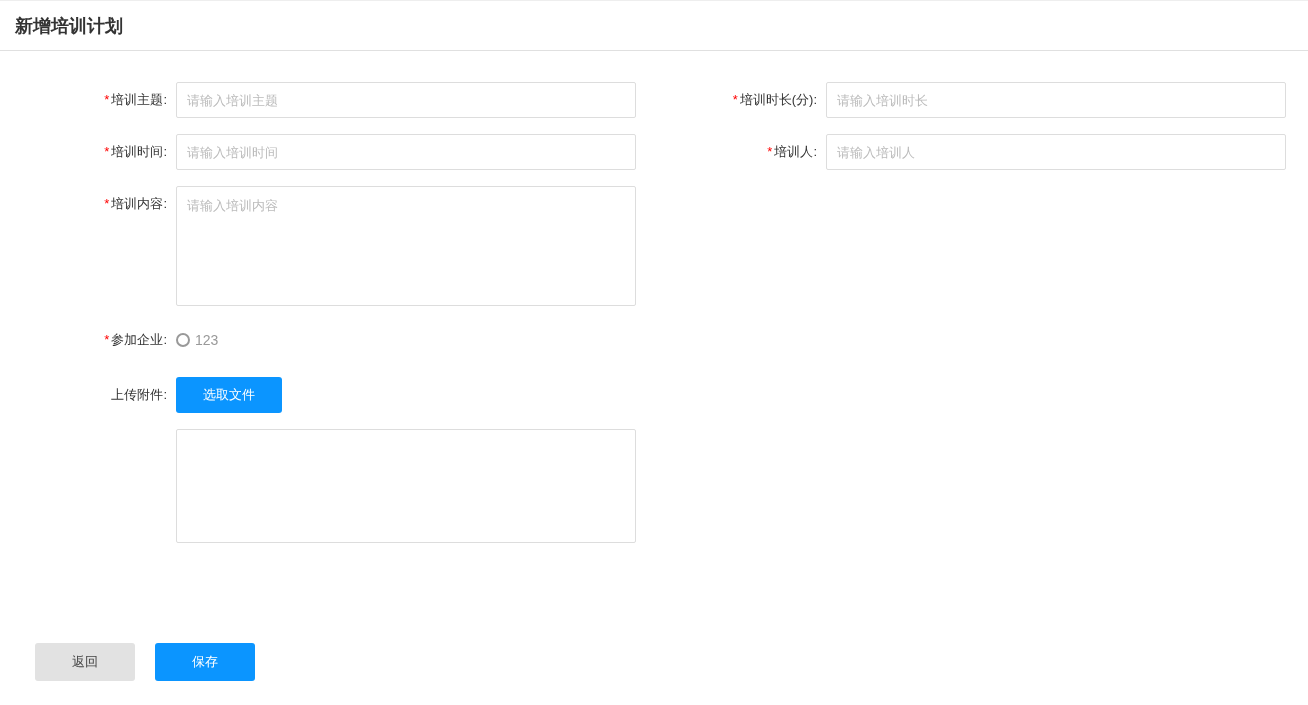 The image size is (1308, 705). I want to click on save-button: 保存, so click(205, 662).